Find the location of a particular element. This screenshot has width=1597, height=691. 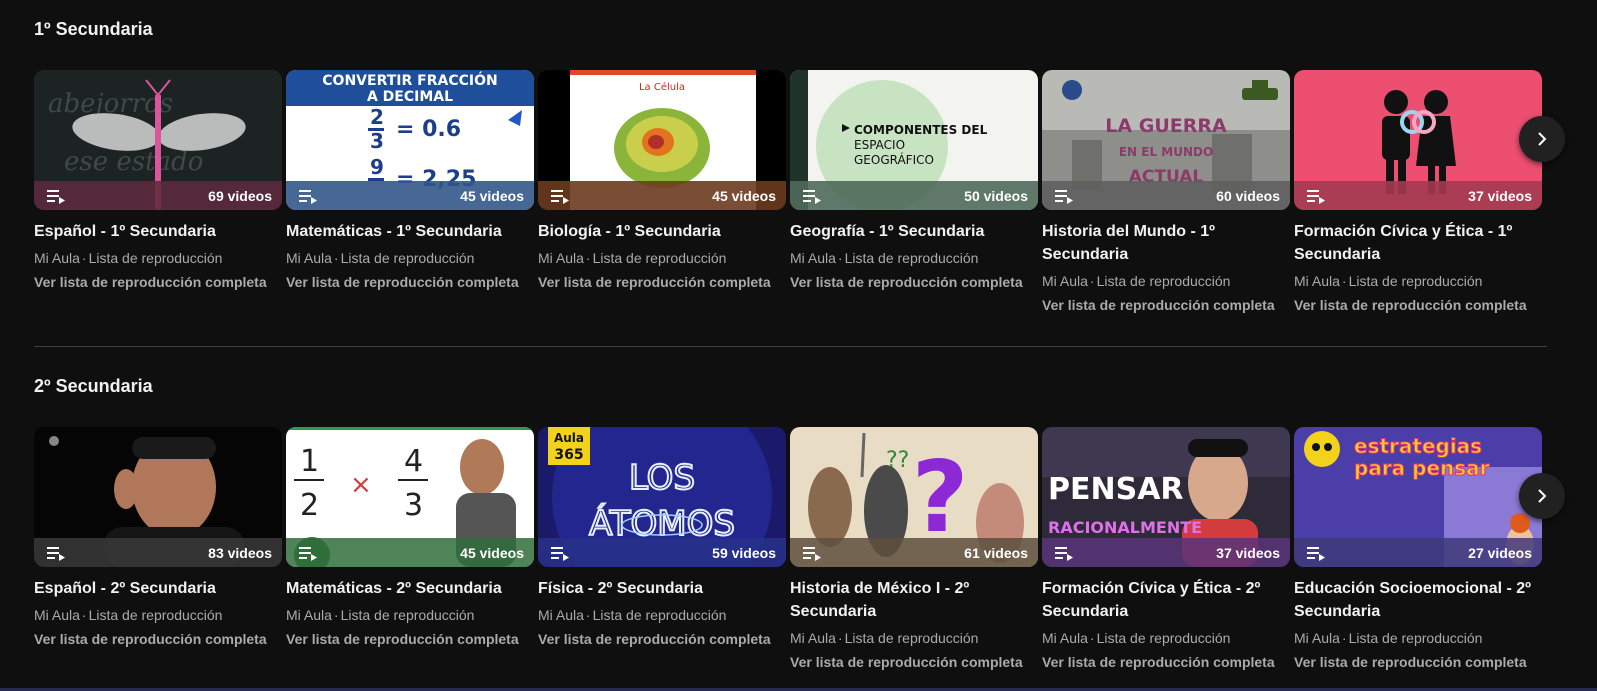

video-count: 50 videos is located at coordinates (996, 195).